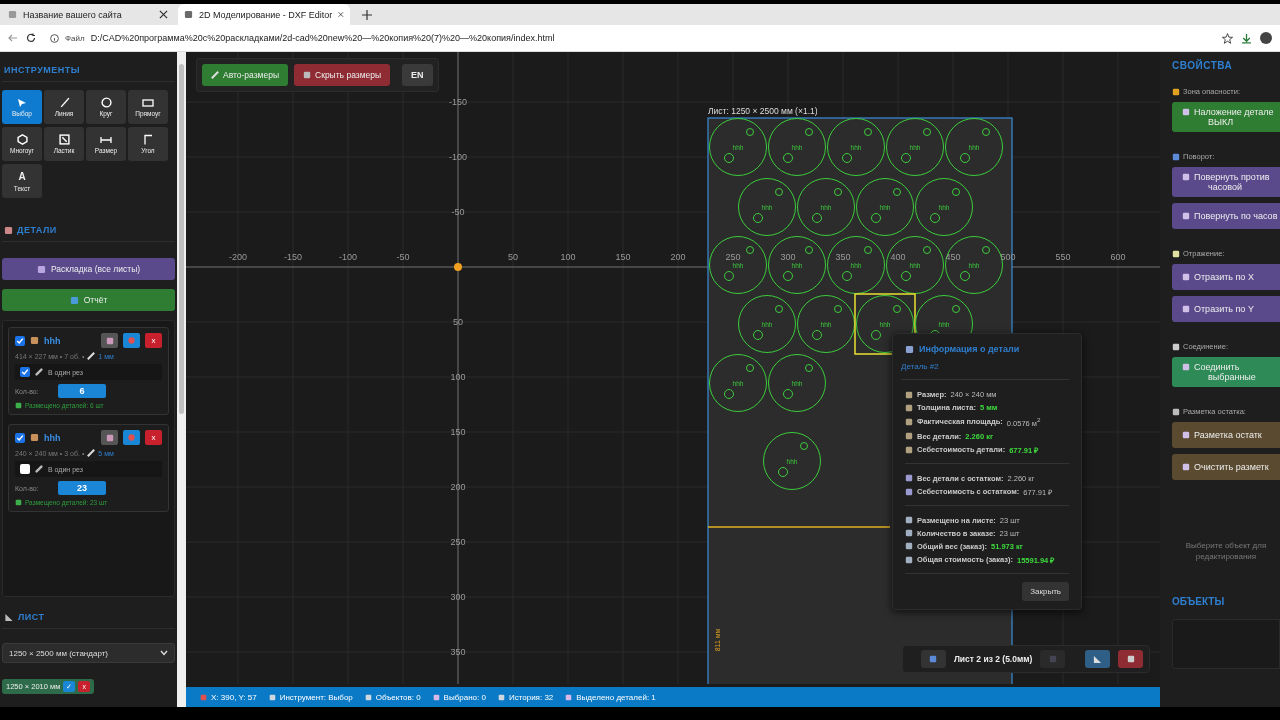  Describe the element at coordinates (1045, 591) in the screenshot. I see `close-button: Закрыть` at that location.